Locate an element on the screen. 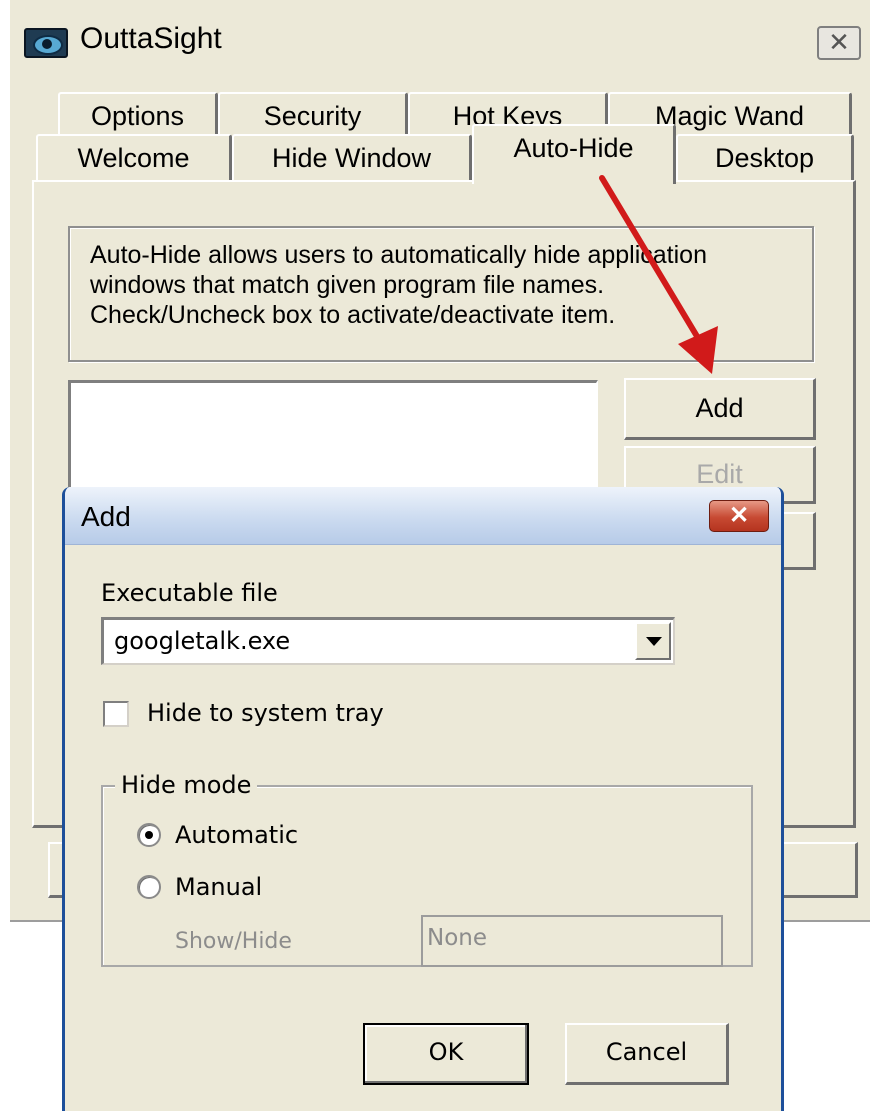 The width and height of the screenshot is (870, 1111). tab-welcome: Welcome is located at coordinates (134, 158).